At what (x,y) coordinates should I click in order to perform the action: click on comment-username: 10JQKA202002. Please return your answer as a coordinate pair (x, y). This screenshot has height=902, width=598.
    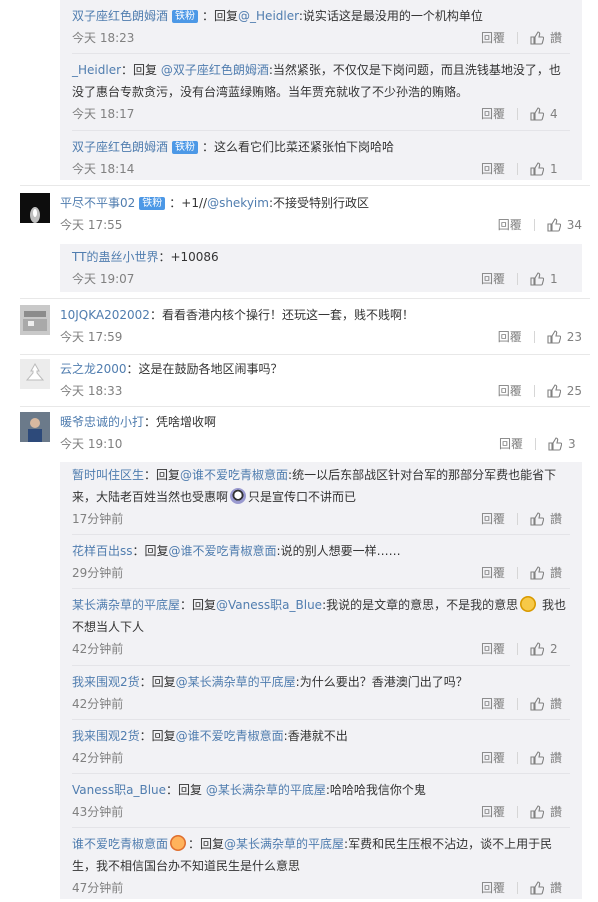
    Looking at the image, I should click on (105, 315).